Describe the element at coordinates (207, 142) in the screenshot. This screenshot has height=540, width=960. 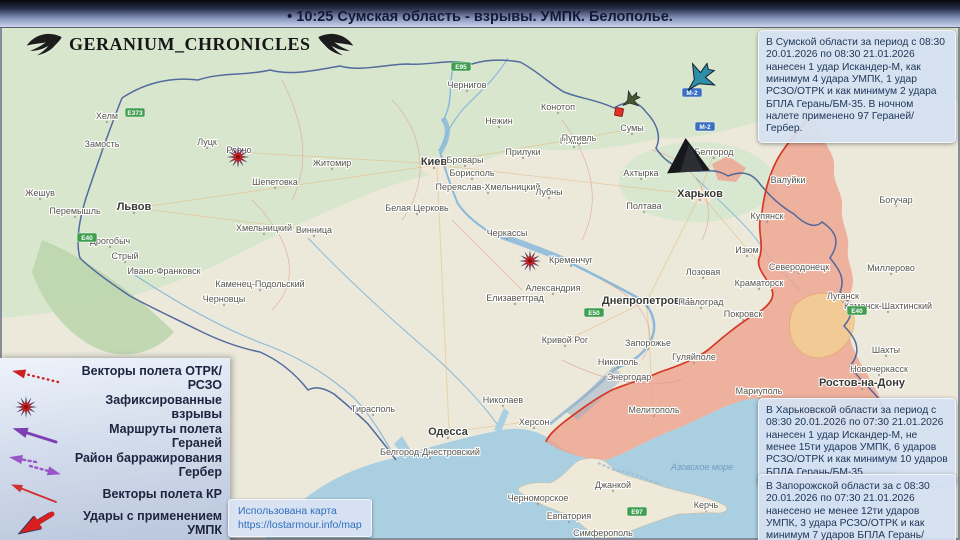
I see `city-label: Луцк` at that location.